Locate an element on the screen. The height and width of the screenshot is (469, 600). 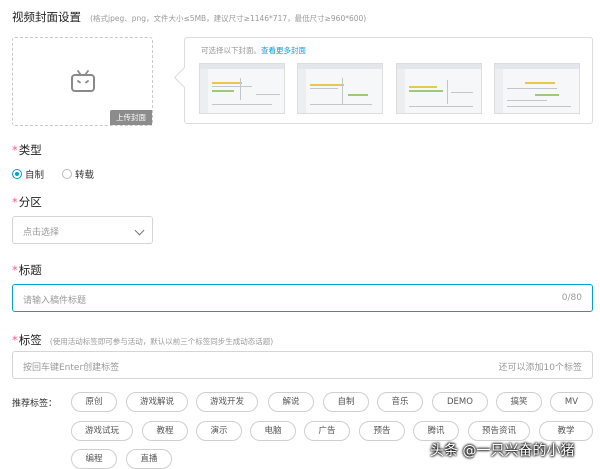
type-option-repost: 转载 is located at coordinates (85, 175).